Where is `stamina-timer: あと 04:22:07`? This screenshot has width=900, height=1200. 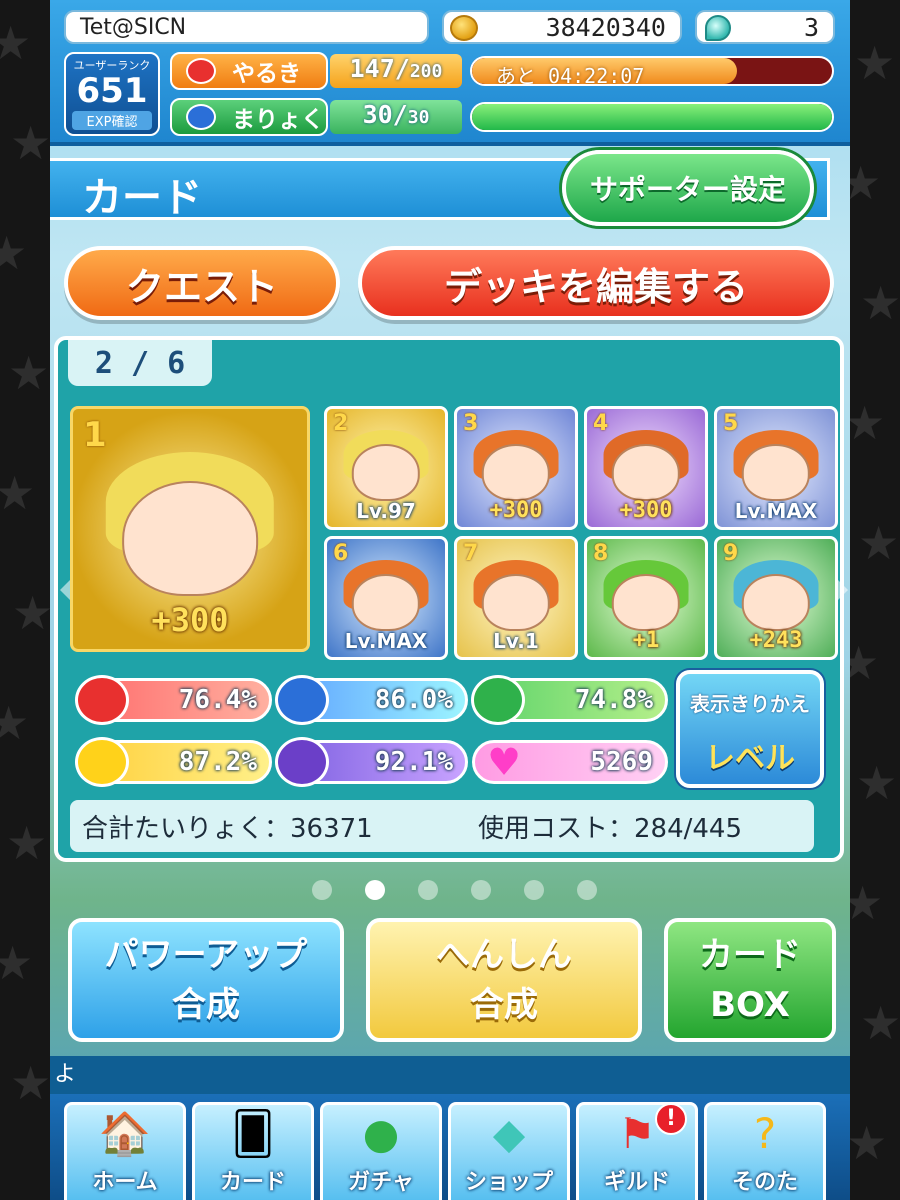
stamina-timer: あと 04:22:07 is located at coordinates (570, 75).